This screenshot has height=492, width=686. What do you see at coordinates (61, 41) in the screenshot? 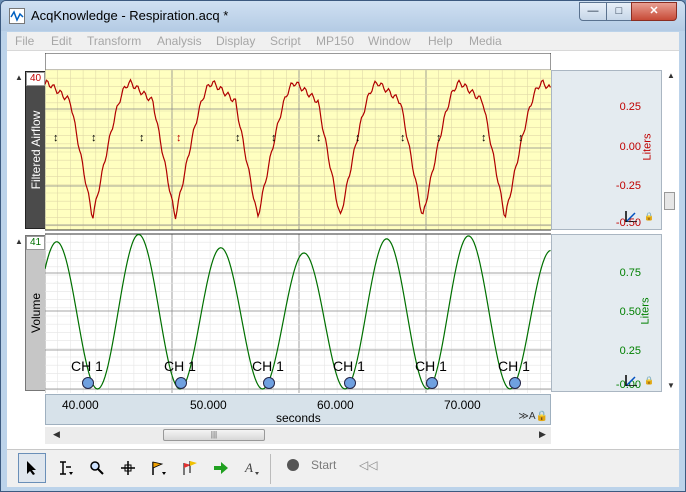
I see `menu-edit: Edit` at bounding box center [61, 41].